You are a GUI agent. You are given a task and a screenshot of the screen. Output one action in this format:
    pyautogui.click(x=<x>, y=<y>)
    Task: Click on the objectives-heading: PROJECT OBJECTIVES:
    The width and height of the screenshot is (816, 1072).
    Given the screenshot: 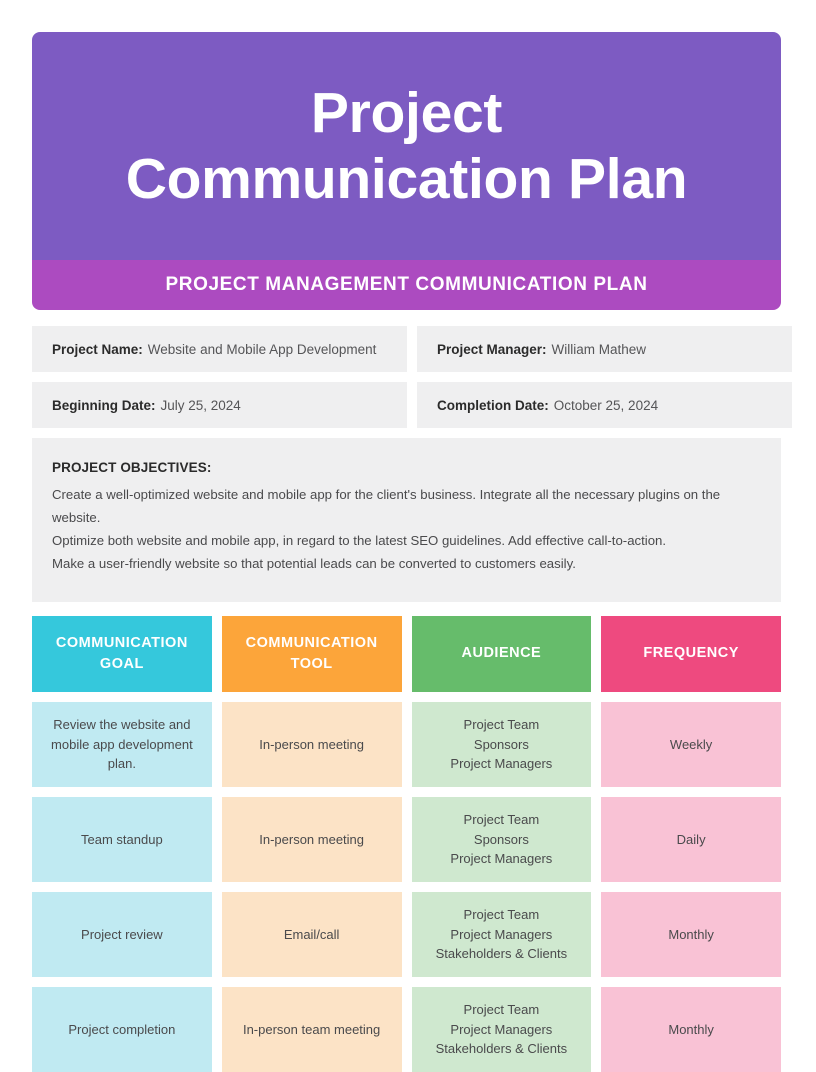 What is the action you would take?
    pyautogui.click(x=132, y=467)
    